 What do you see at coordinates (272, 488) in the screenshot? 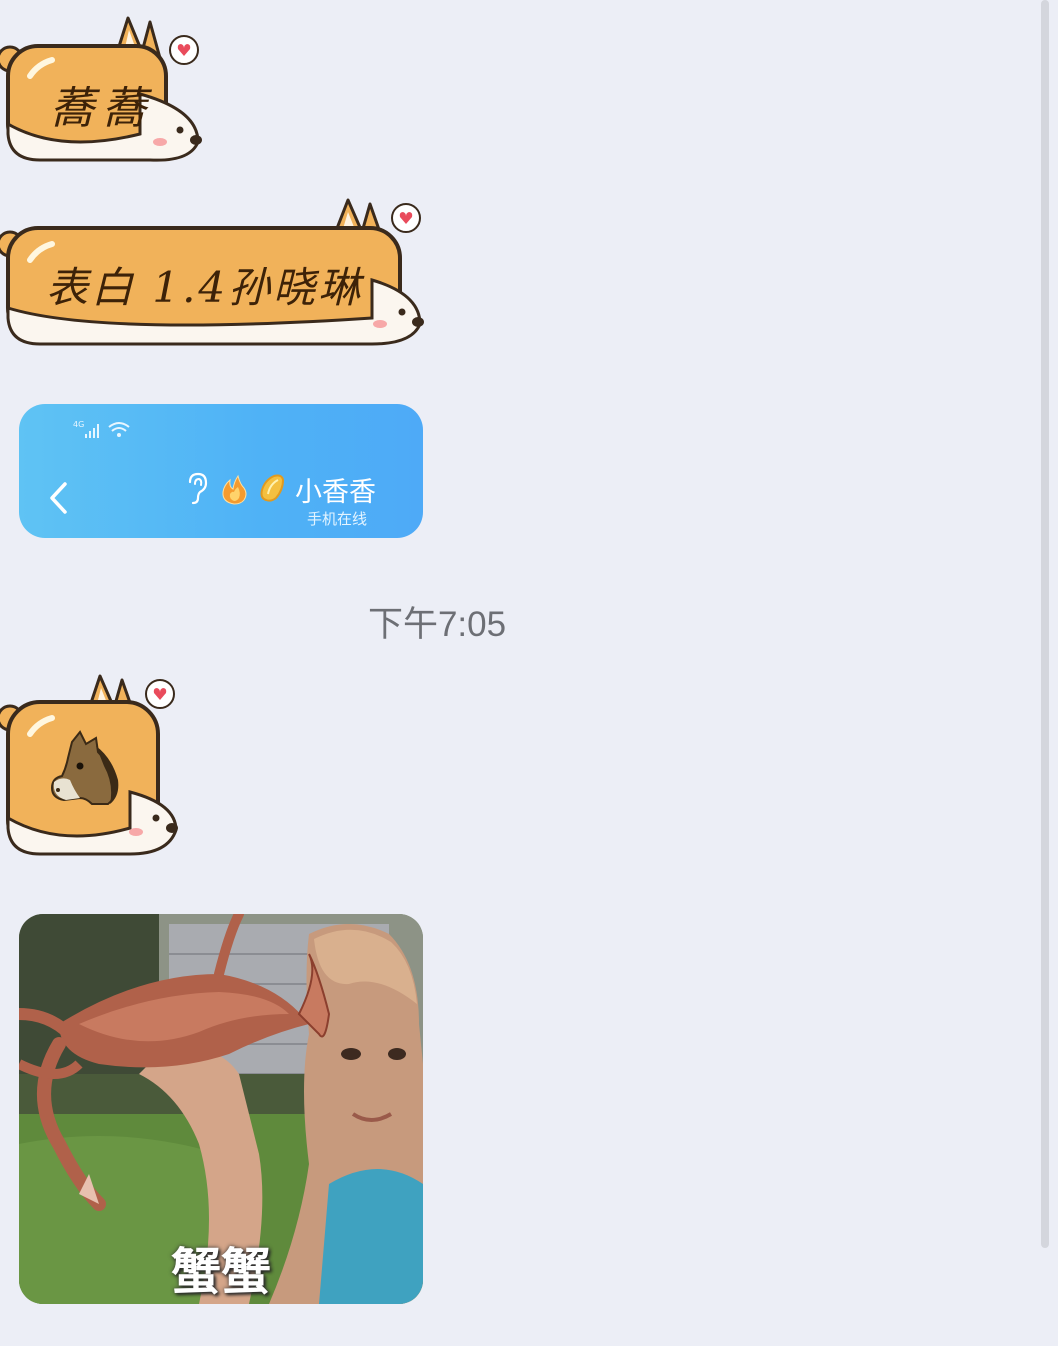
I see `gold-badge-icon` at bounding box center [272, 488].